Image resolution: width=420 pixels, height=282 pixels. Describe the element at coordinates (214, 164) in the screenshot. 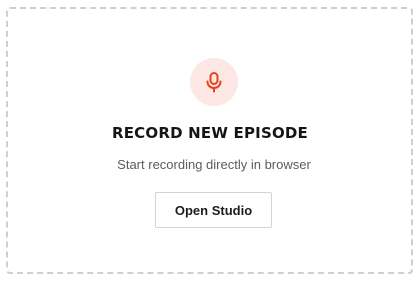

I see `card-subtitle: Start recording directly in browser` at that location.